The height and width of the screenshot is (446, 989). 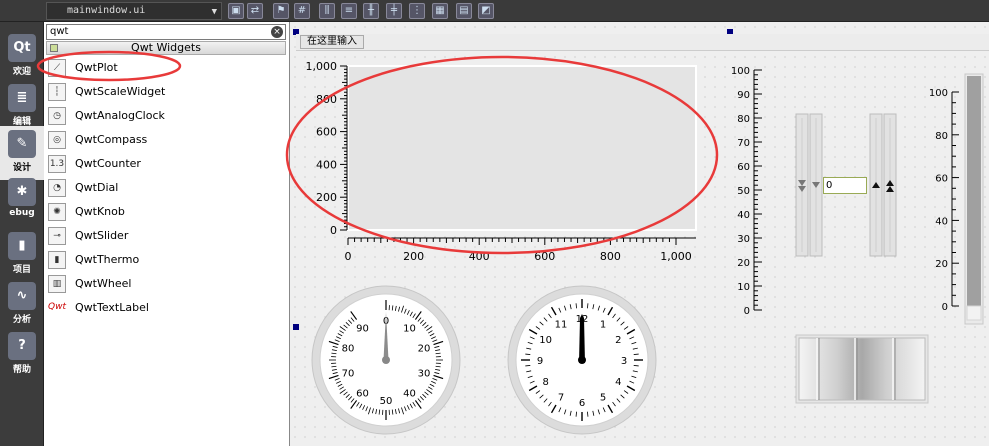 I want to click on layout-vertical-icon: ≡, so click(x=349, y=11).